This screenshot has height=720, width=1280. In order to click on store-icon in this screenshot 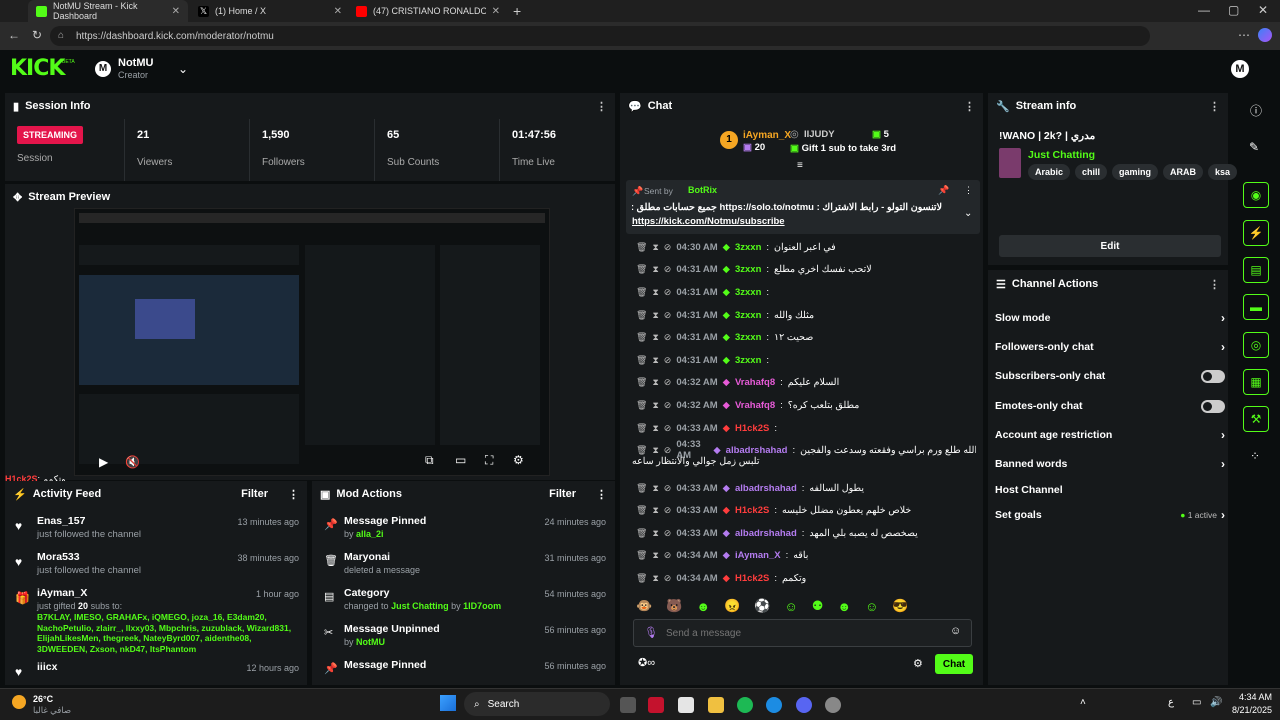, I will do `click(686, 705)`.